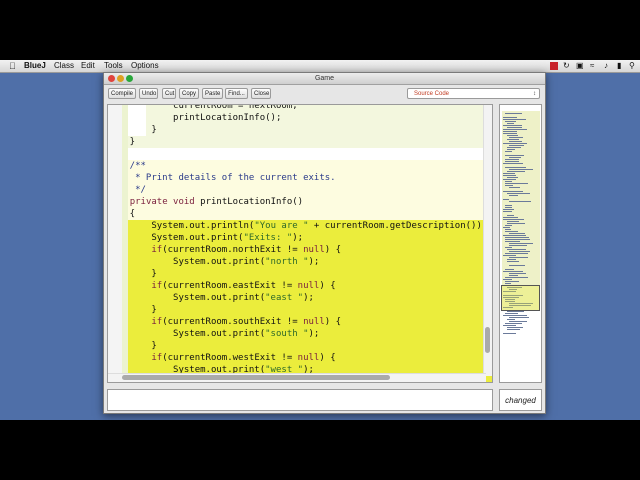 The width and height of the screenshot is (640, 480). Describe the element at coordinates (88, 66) in the screenshot. I see `menu-edit: Edit` at that location.